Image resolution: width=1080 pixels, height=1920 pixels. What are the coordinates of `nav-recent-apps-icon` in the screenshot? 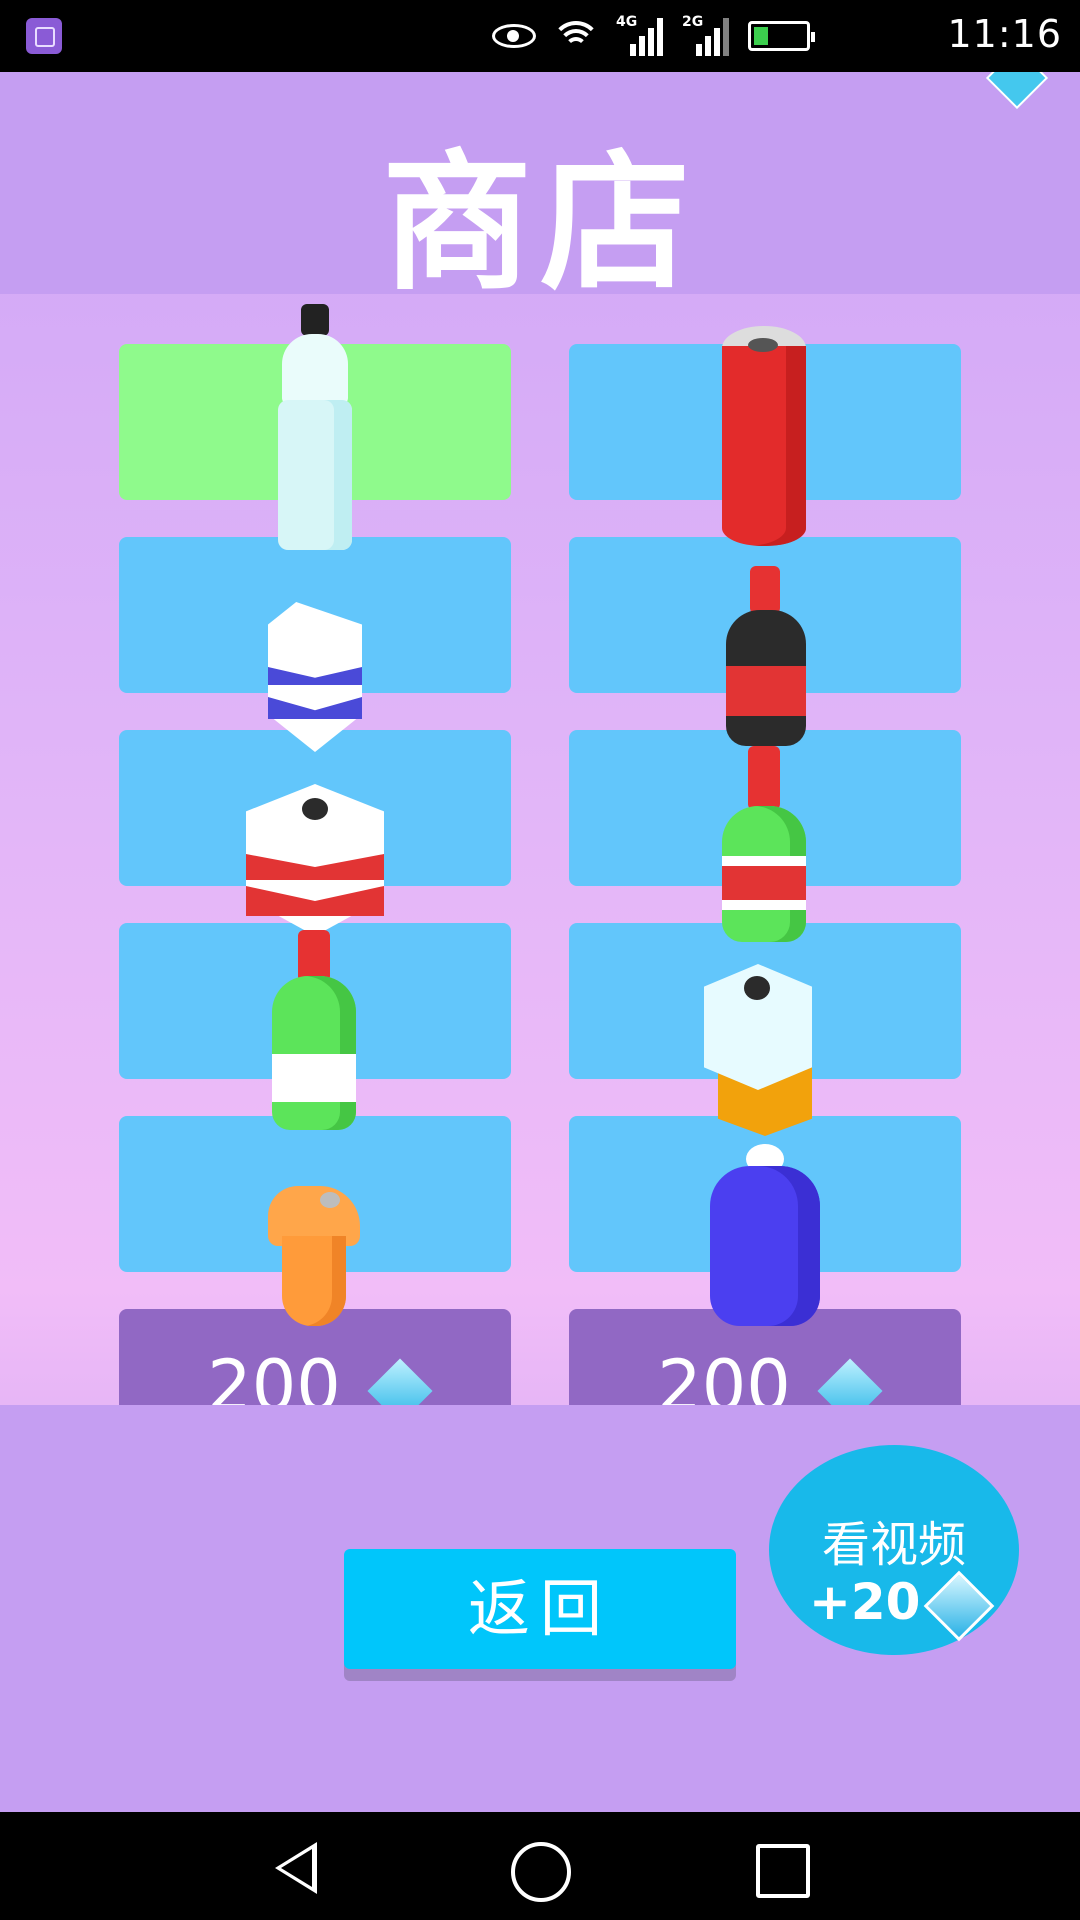 It's located at (783, 1871).